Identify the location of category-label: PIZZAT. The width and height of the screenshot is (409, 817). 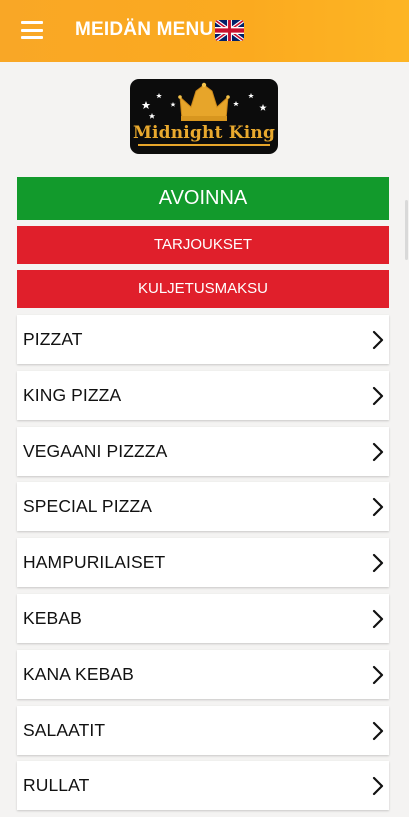
(53, 339).